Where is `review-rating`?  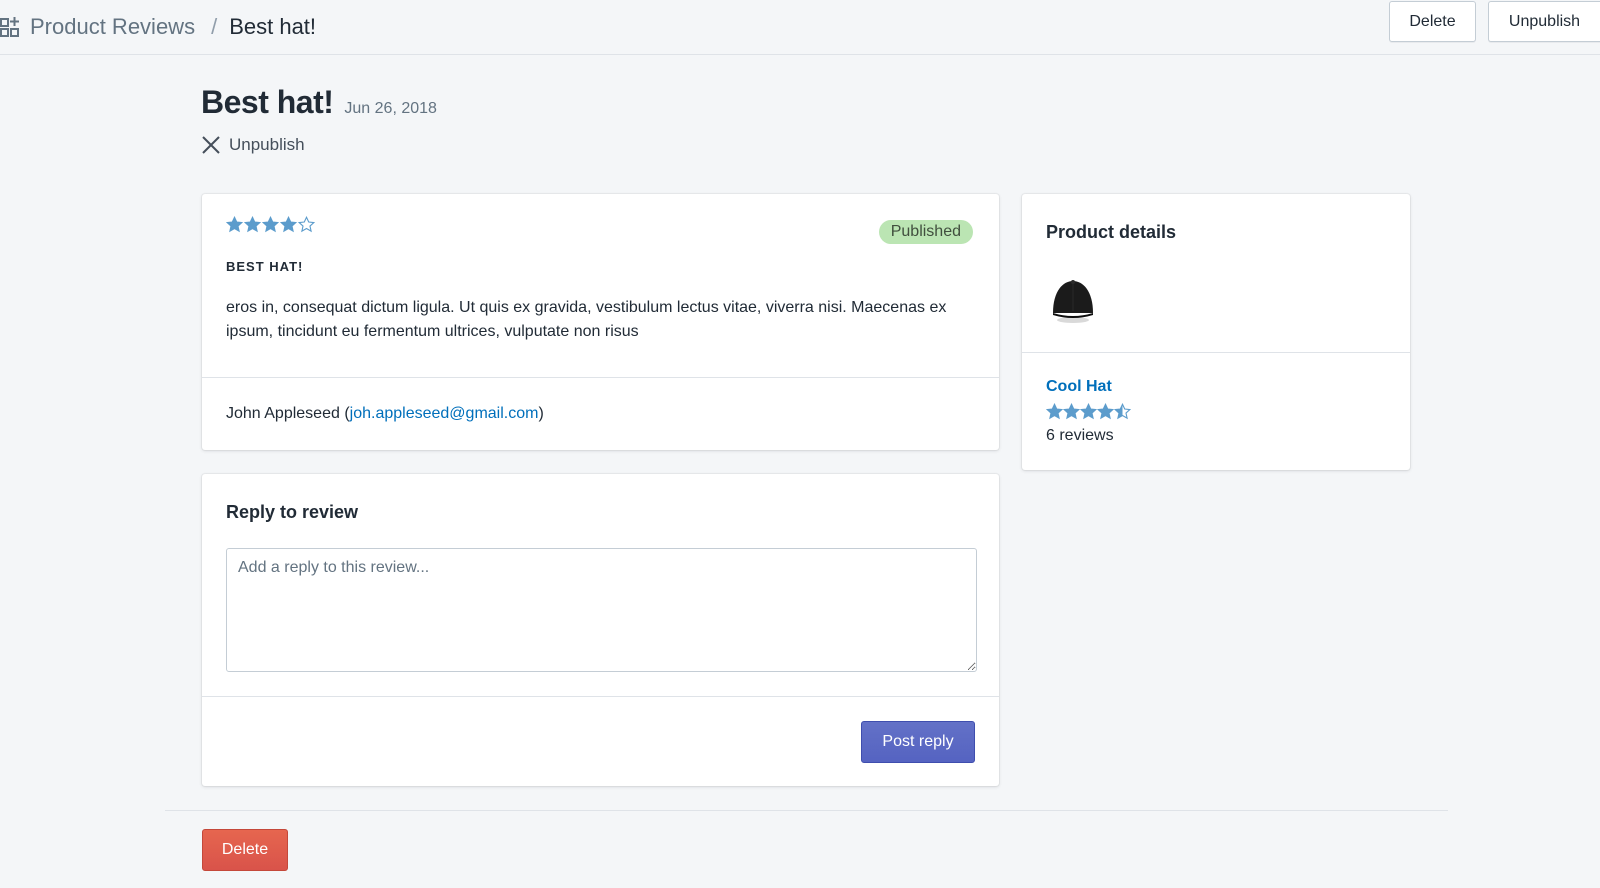 review-rating is located at coordinates (600, 224).